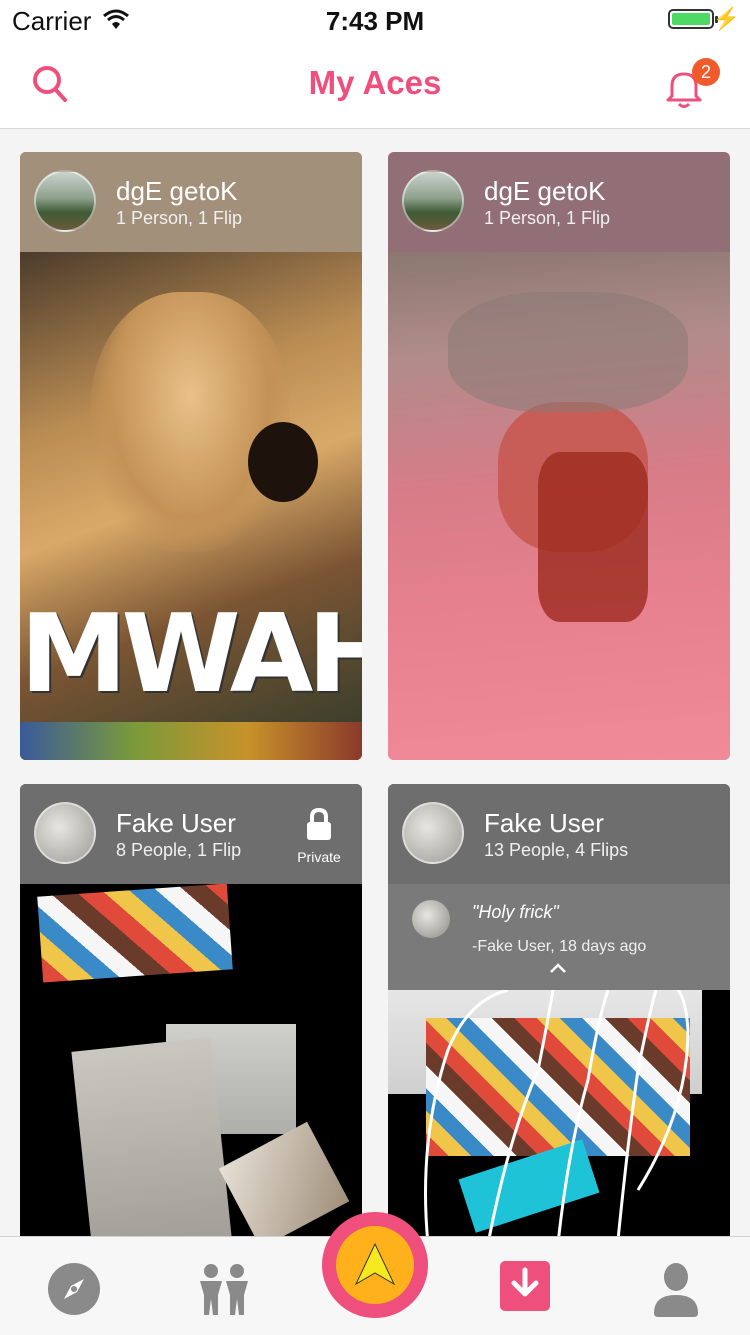 The width and height of the screenshot is (750, 1335). Describe the element at coordinates (515, 912) in the screenshot. I see `comment-text: "Holy frick"` at that location.